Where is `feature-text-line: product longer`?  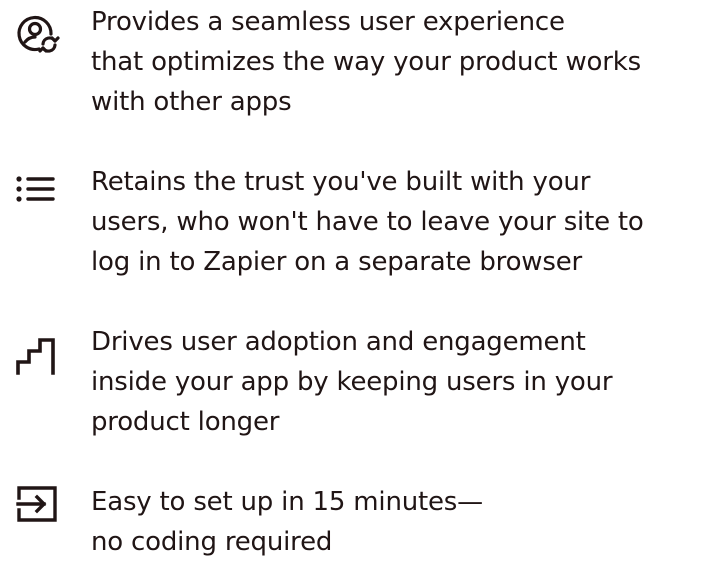 feature-text-line: product longer is located at coordinates (185, 422).